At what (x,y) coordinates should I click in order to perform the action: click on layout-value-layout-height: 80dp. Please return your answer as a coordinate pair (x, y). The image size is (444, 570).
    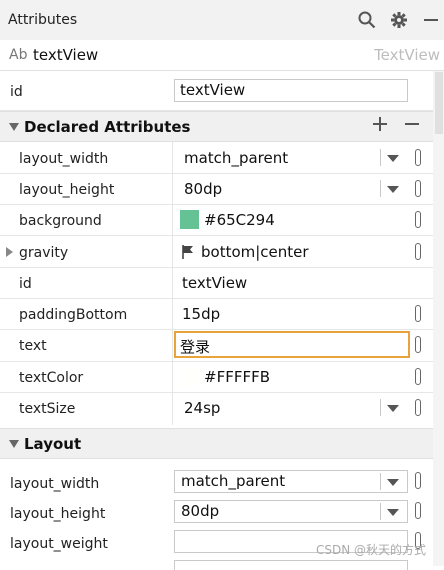
    Looking at the image, I should click on (200, 511).